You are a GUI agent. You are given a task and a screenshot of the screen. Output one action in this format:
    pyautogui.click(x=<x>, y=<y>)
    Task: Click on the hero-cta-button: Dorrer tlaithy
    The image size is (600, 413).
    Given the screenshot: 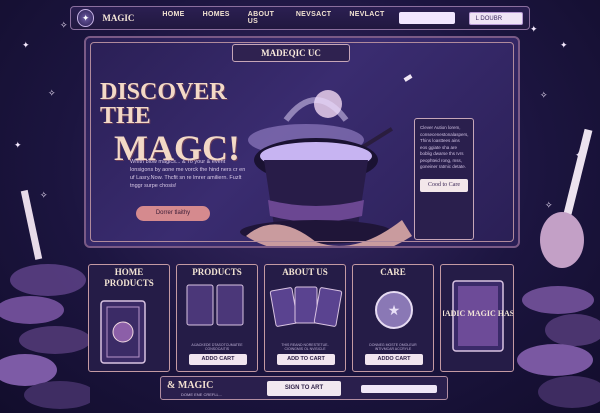 What is the action you would take?
    pyautogui.click(x=173, y=213)
    